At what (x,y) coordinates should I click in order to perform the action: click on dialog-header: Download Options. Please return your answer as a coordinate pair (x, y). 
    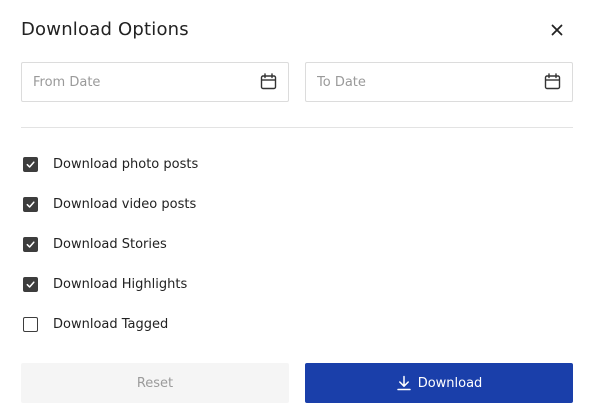
    Looking at the image, I should click on (296, 31).